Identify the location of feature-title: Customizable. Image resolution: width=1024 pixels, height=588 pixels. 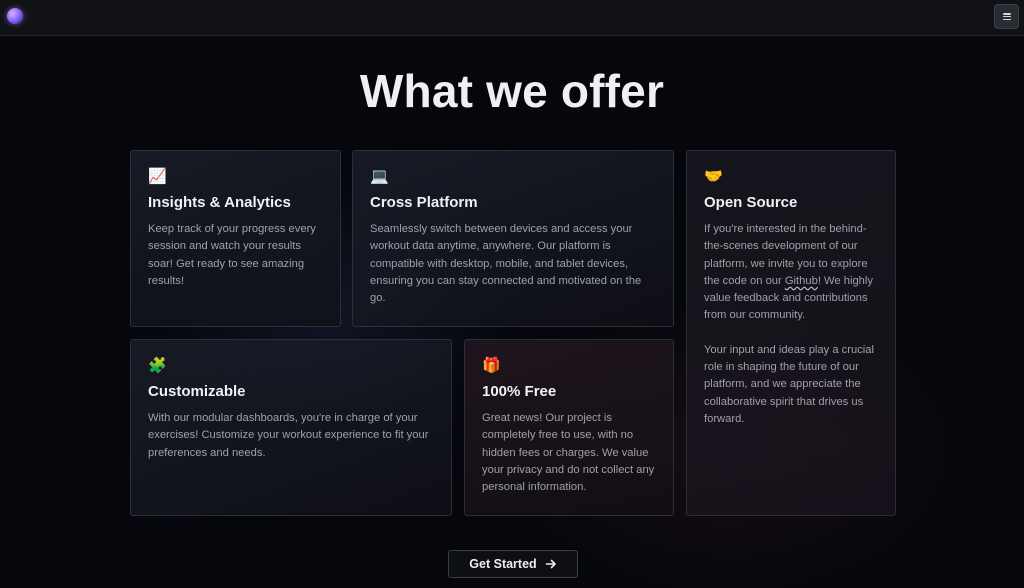
(197, 391).